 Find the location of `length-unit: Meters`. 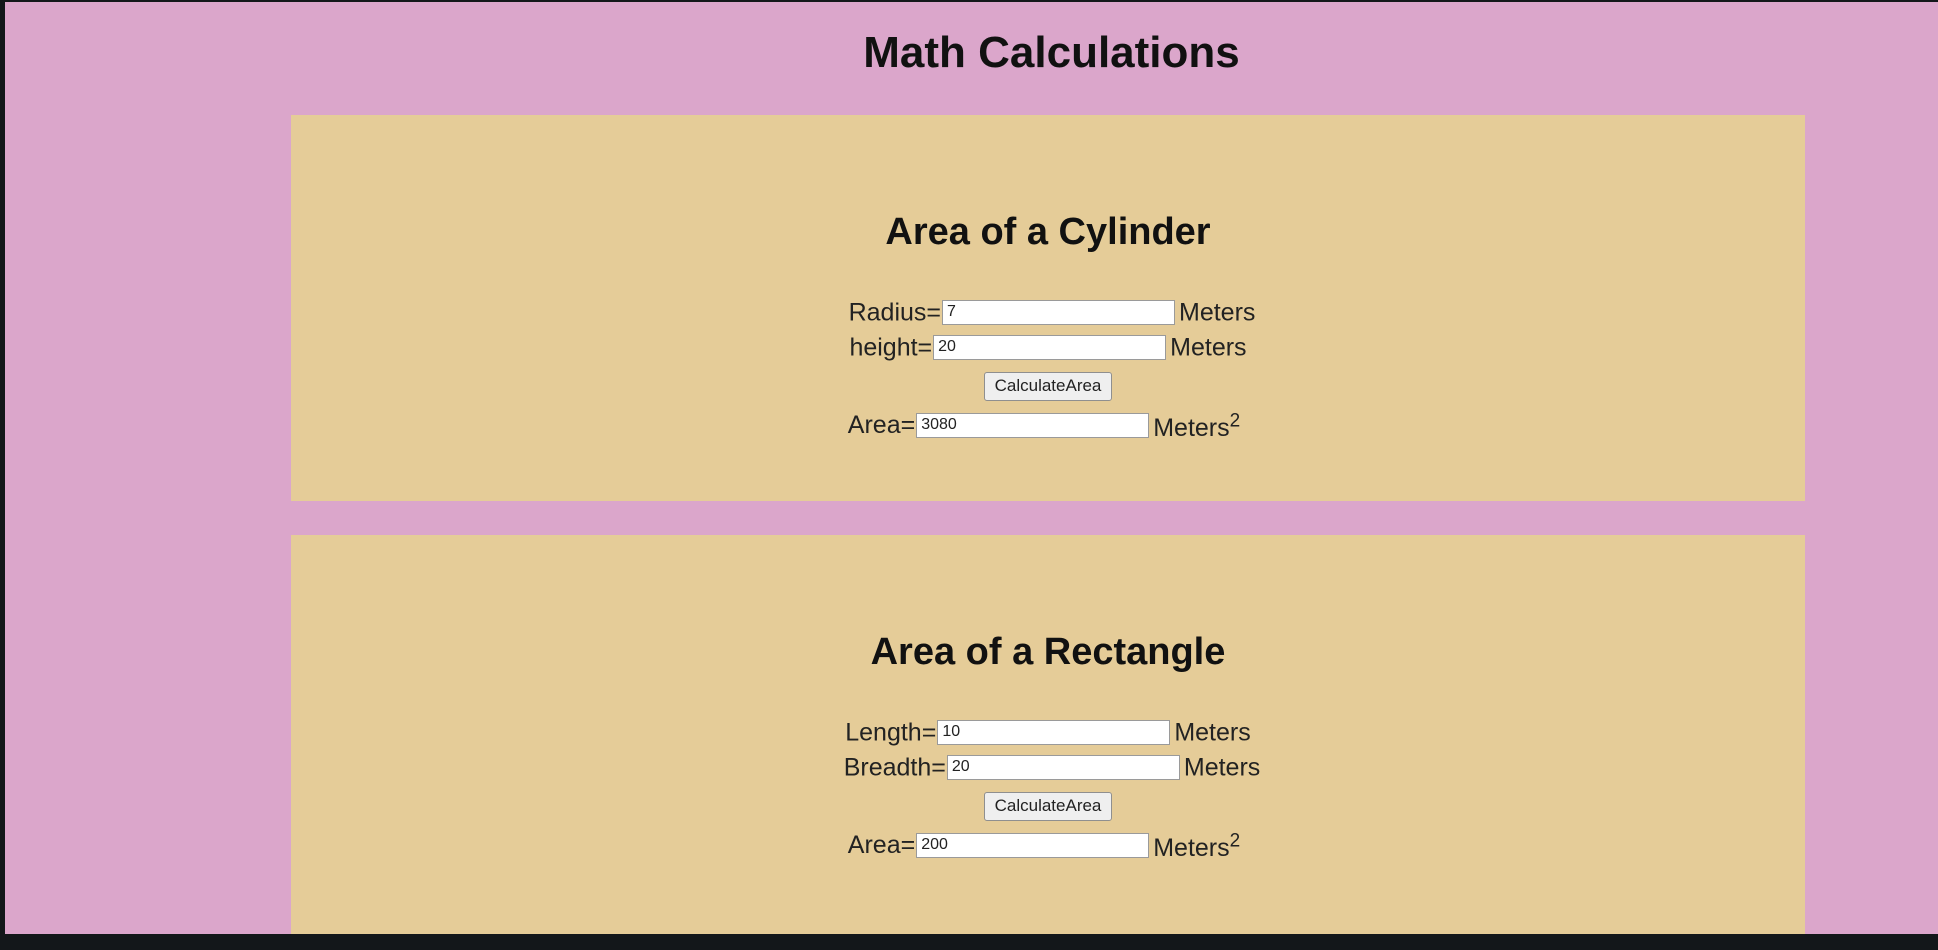

length-unit: Meters is located at coordinates (1212, 732).